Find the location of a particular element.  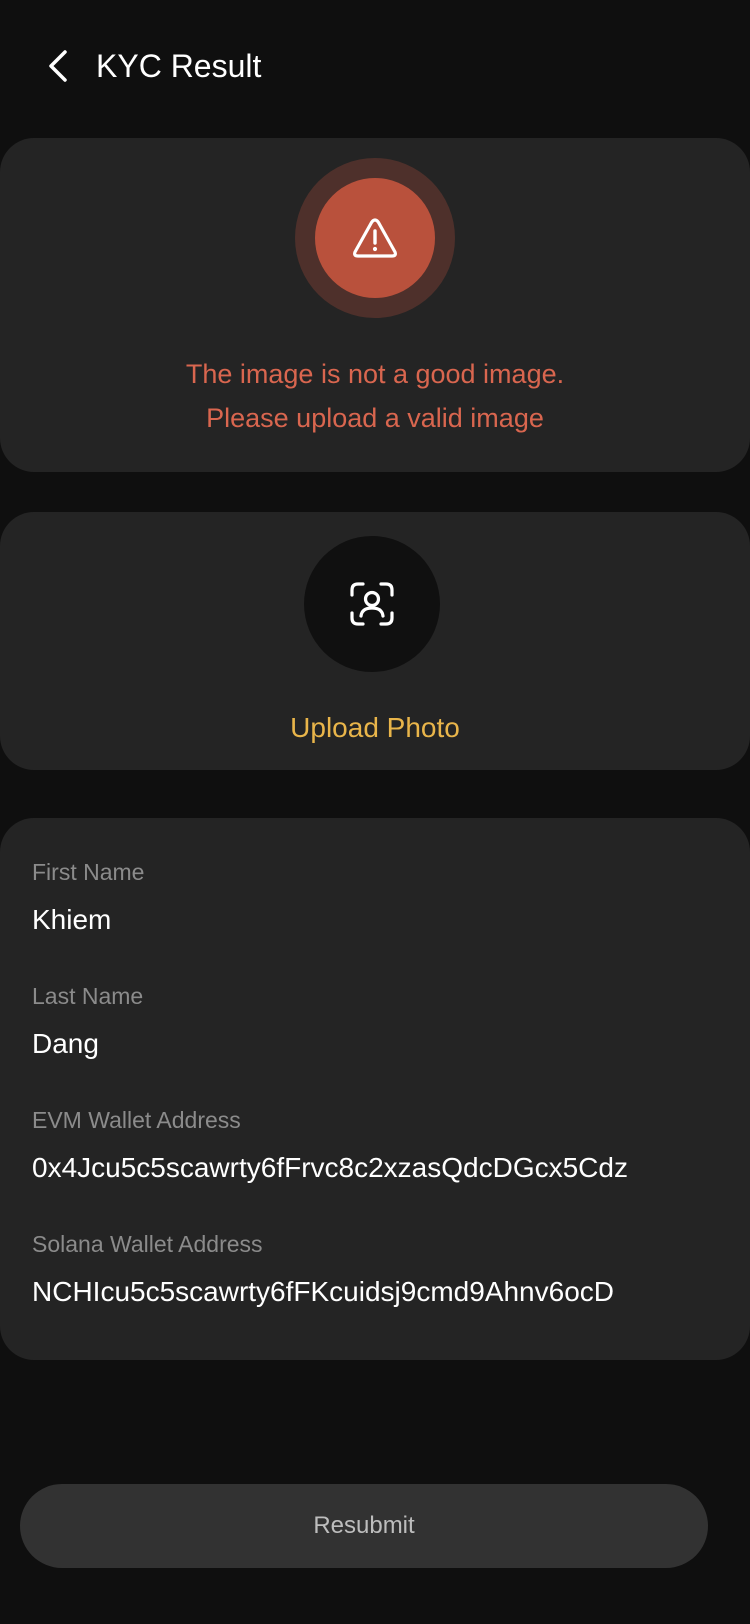

last-name-label: Last Name is located at coordinates (88, 996).